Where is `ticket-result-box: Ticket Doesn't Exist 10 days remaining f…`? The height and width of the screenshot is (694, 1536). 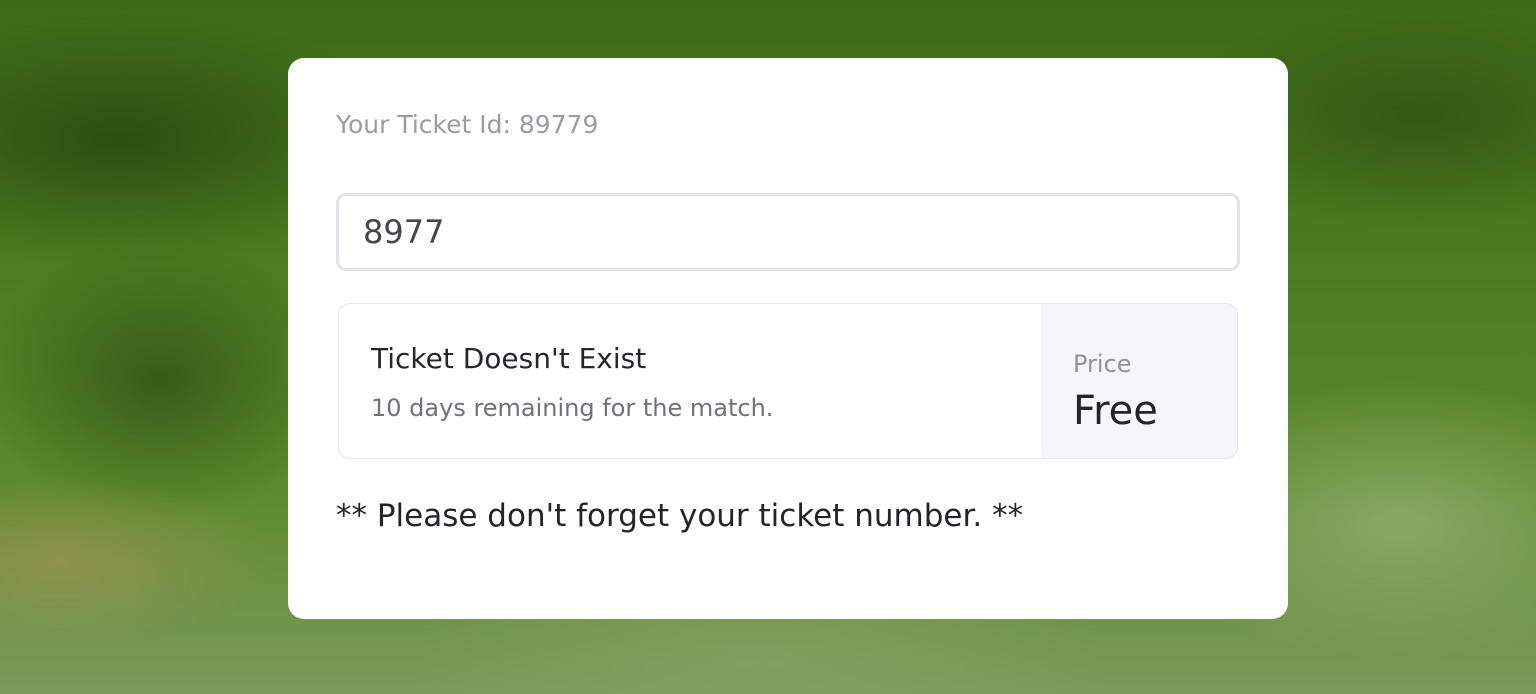 ticket-result-box: Ticket Doesn't Exist 10 days remaining f… is located at coordinates (788, 381).